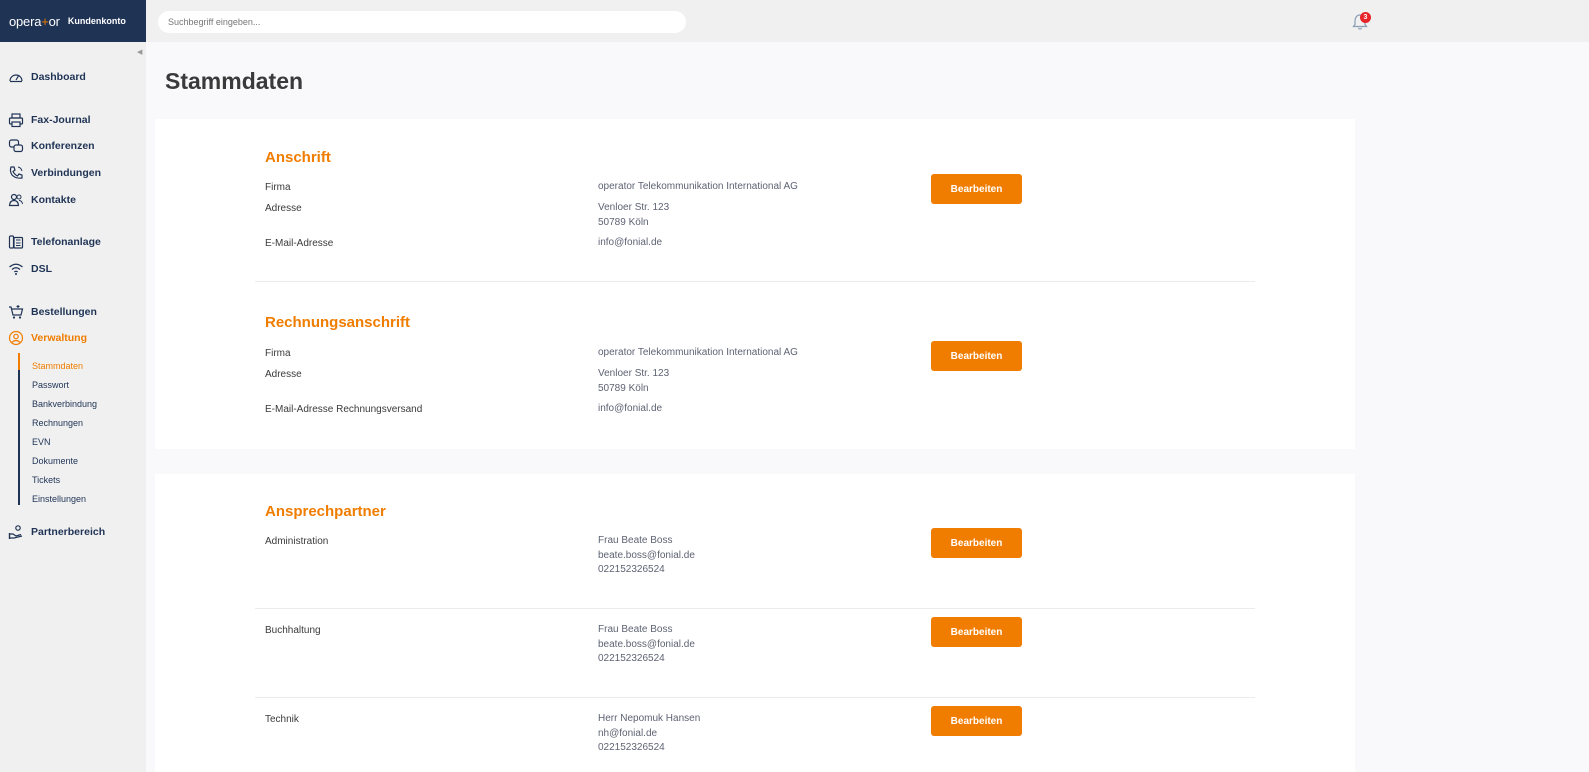  I want to click on speedometer-icon, so click(16, 78).